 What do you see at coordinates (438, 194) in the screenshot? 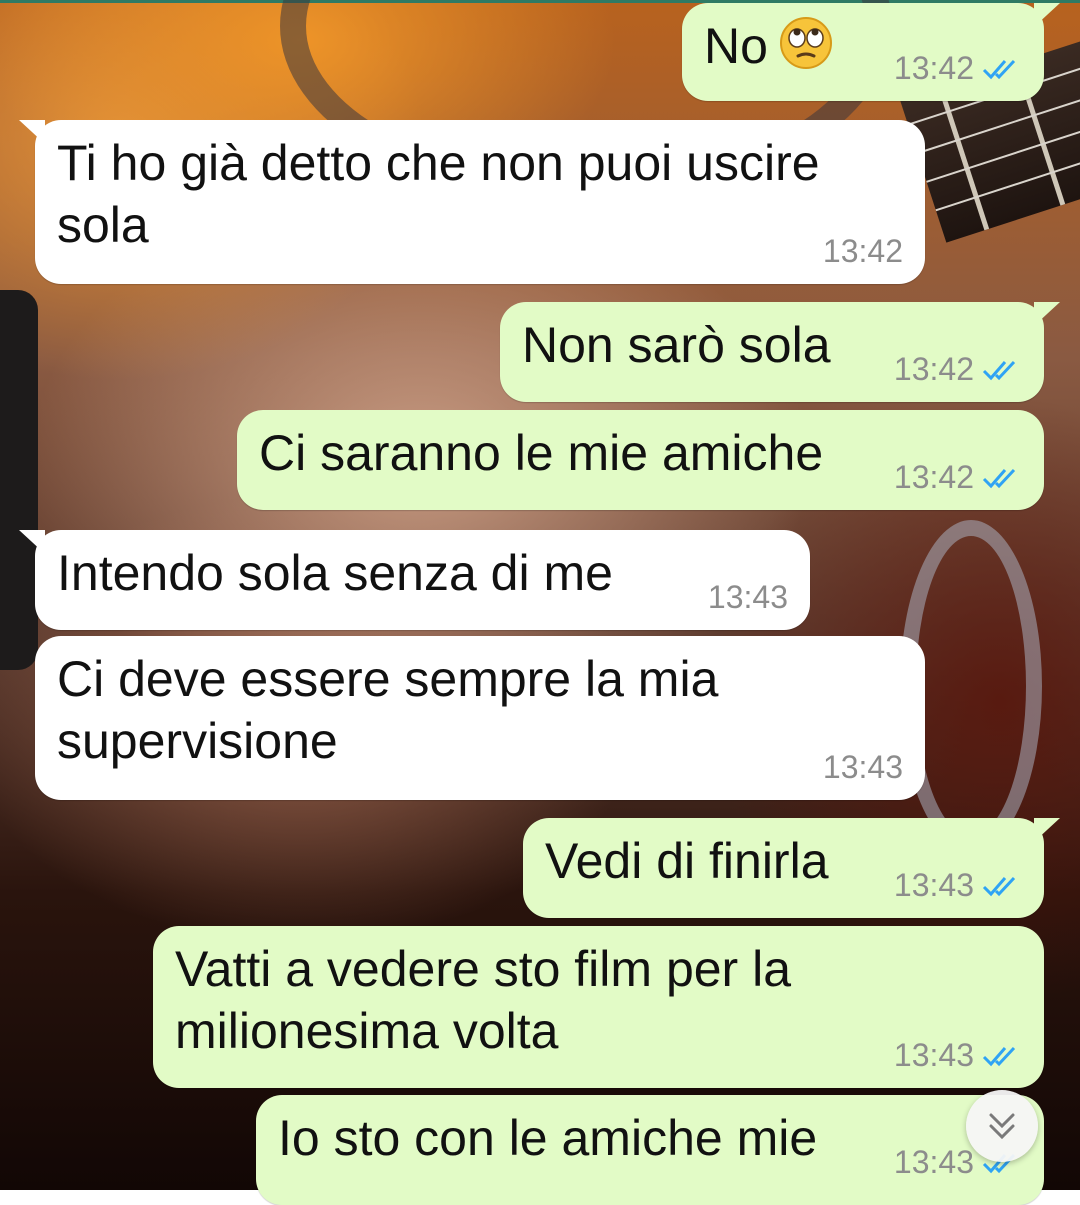
I see `message-text: Ti ho già detto che non puoi uscire sola` at bounding box center [438, 194].